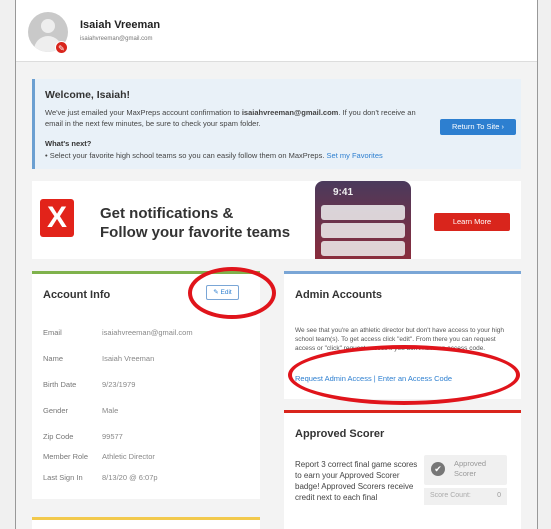  Describe the element at coordinates (415, 378) in the screenshot. I see `enter-access-code-link: Enter an Access Code` at that location.